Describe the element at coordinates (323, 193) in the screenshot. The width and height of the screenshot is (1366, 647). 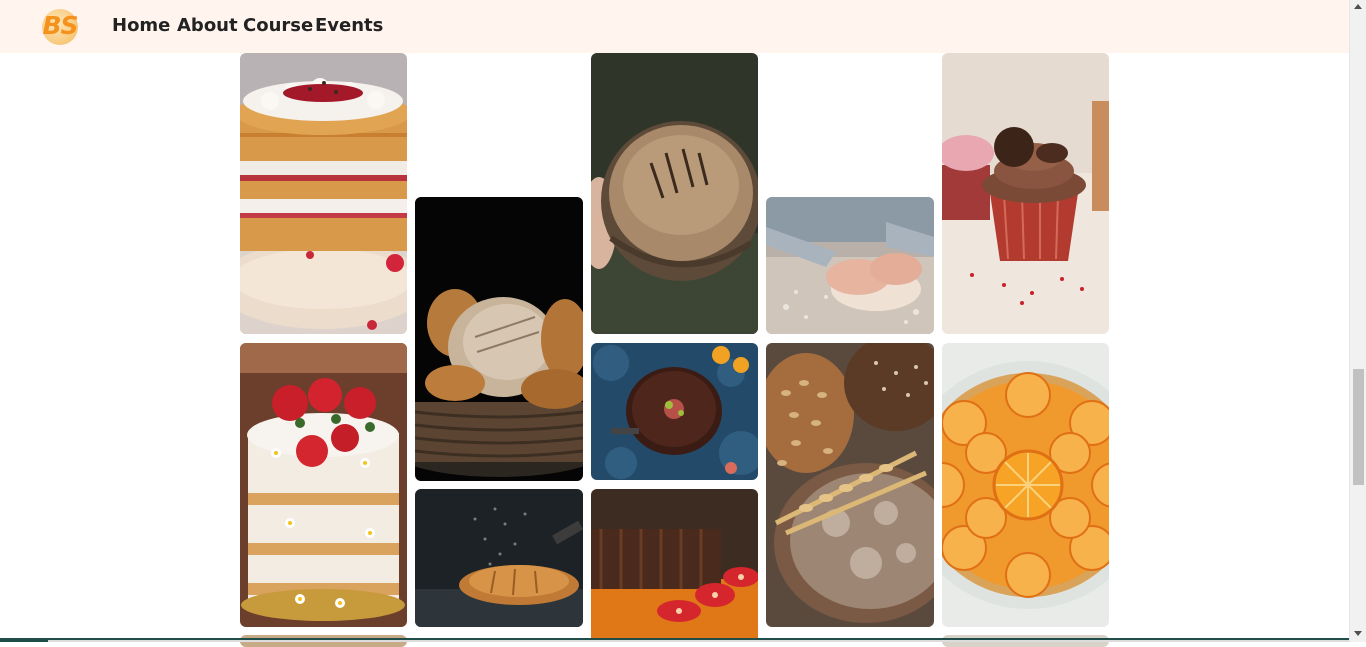
I see `gallery-image-layered-berry-cake` at that location.